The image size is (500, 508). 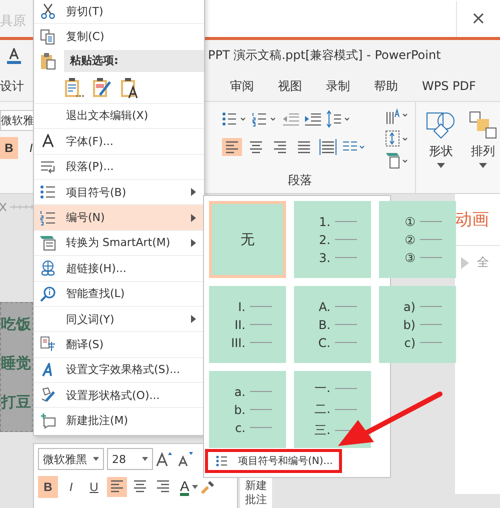 What do you see at coordinates (386, 86) in the screenshot?
I see `ribbon-tab: 帮助` at bounding box center [386, 86].